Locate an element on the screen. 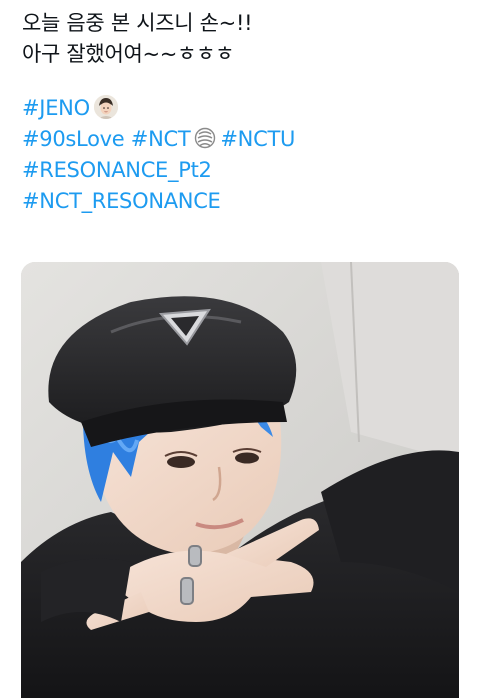 This screenshot has width=480, height=698. tweet-line-2: 아구 잘했어여~~ㅎㅎㅎ is located at coordinates (128, 54).